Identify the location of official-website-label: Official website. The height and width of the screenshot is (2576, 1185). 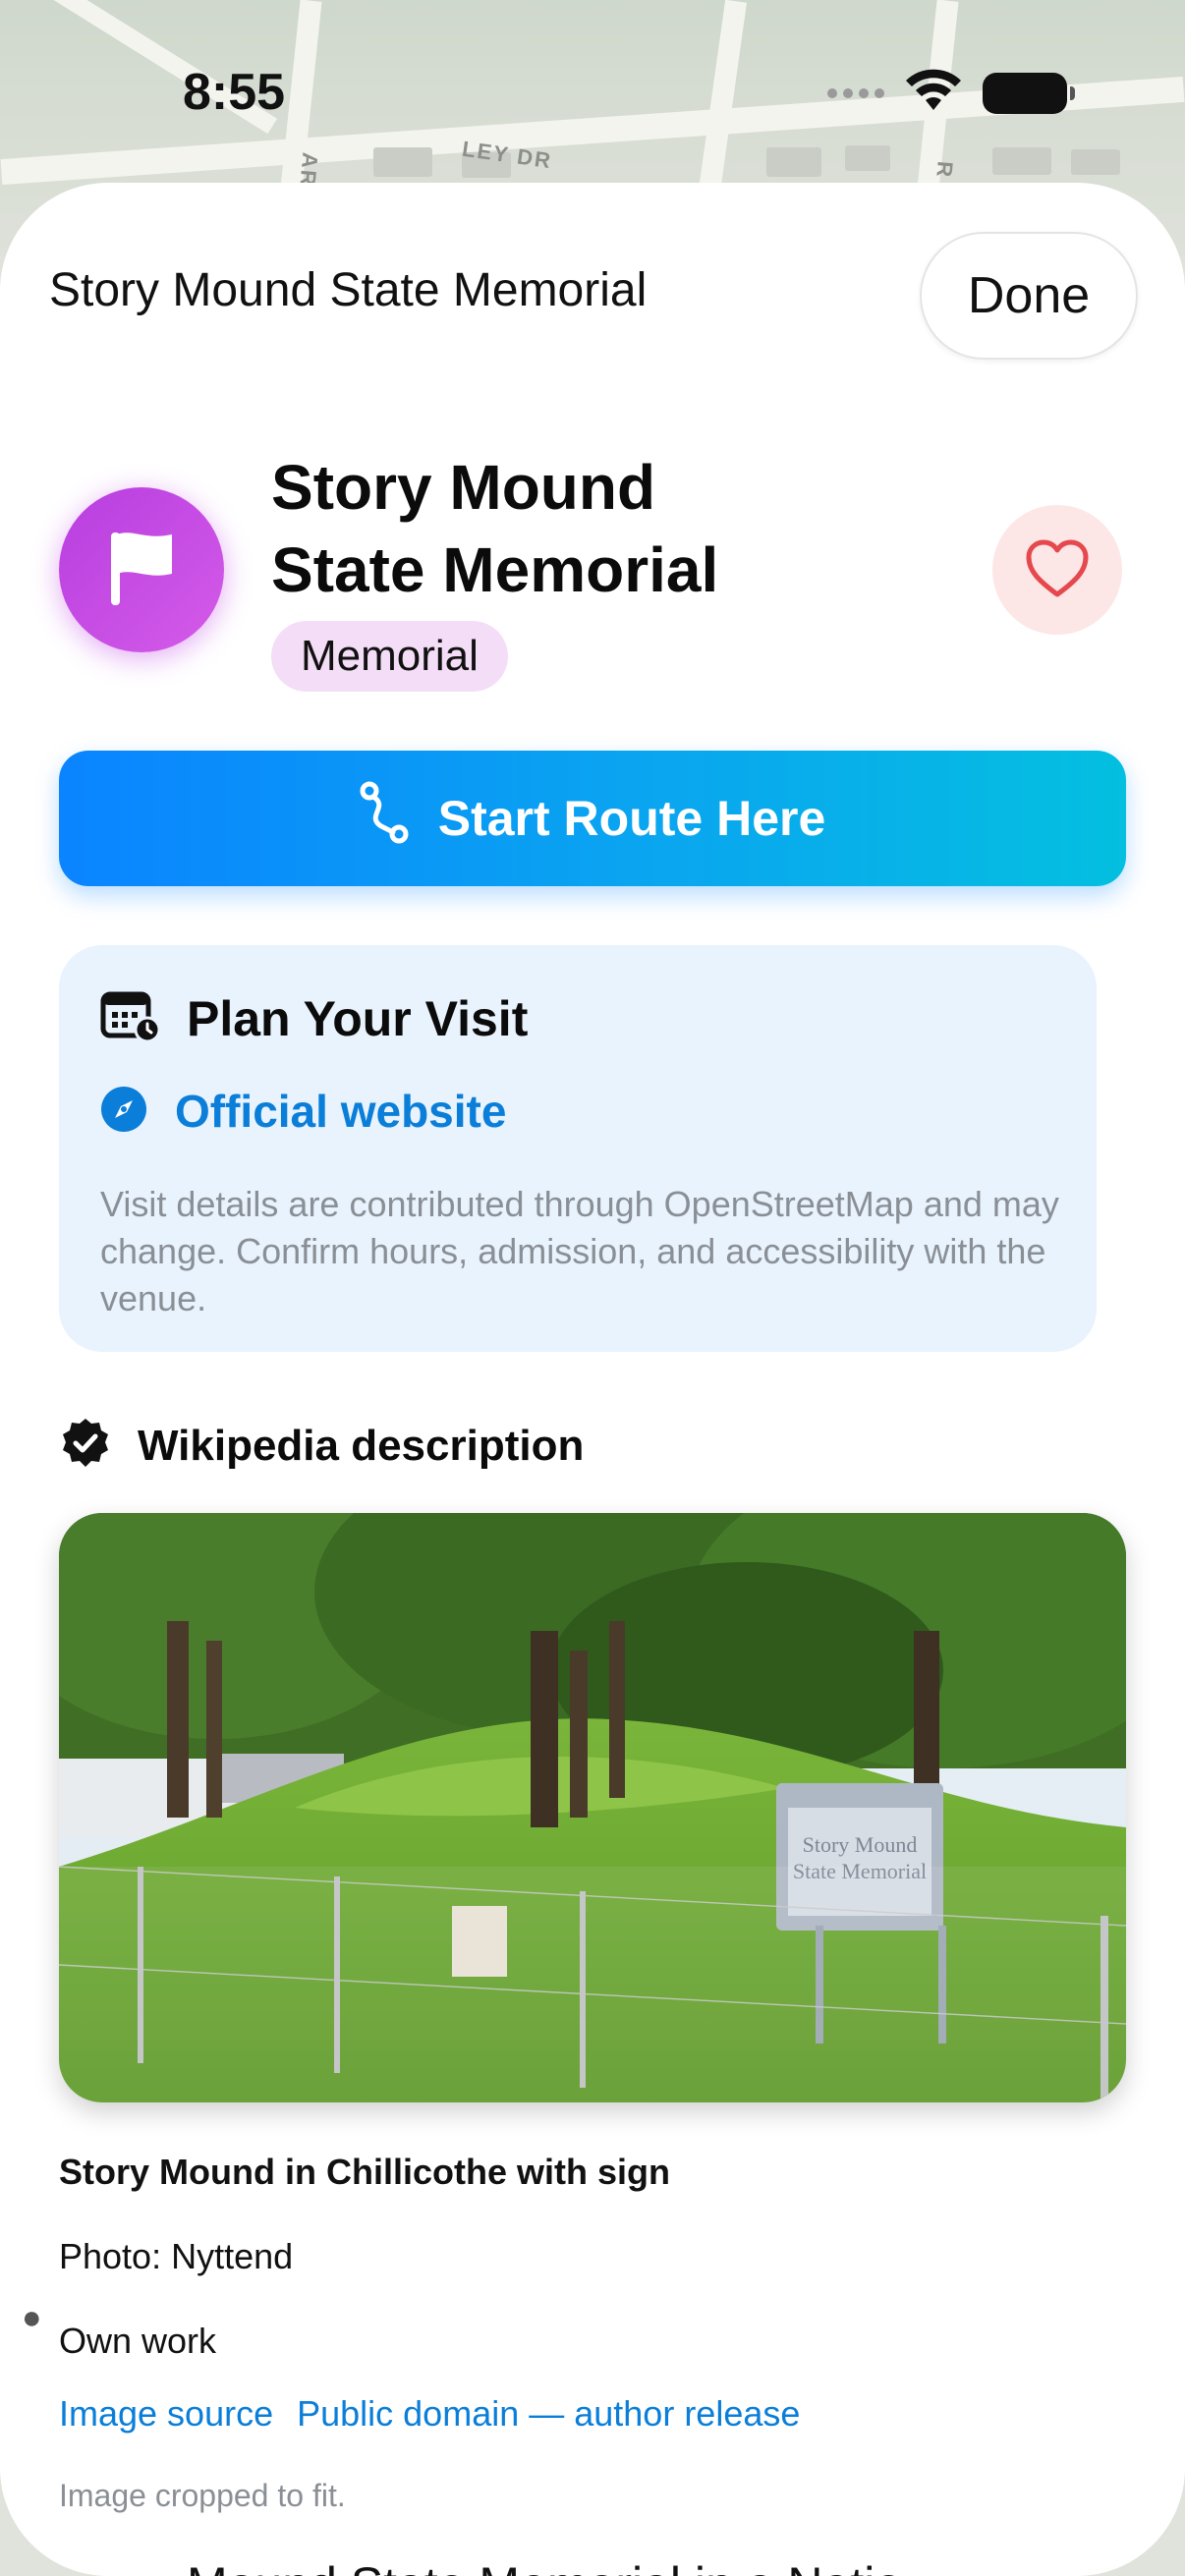
(341, 1111).